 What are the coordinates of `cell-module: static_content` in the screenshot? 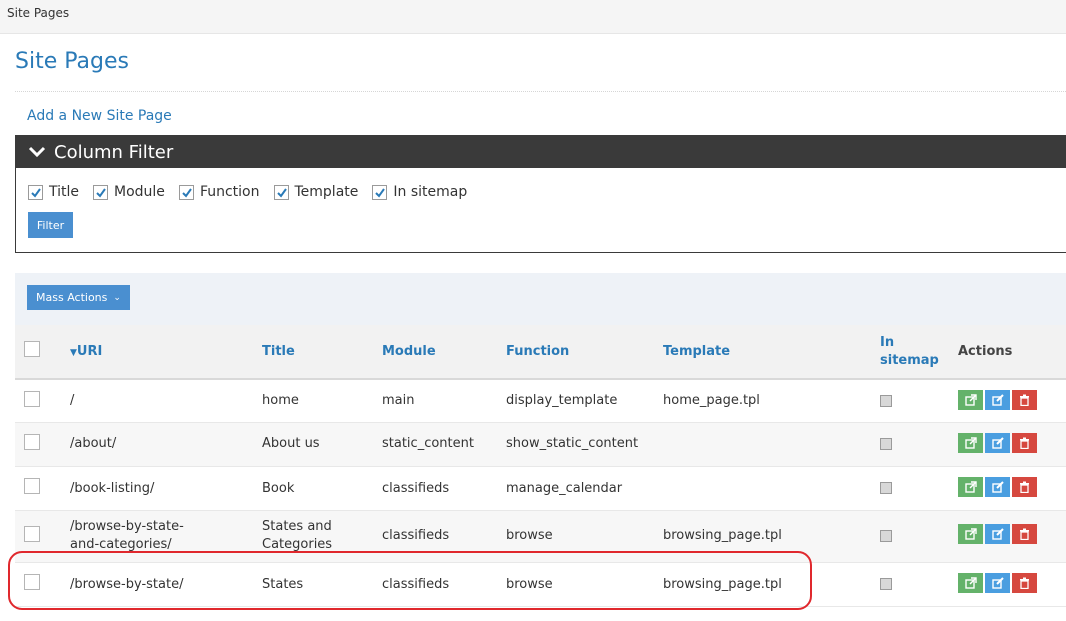 It's located at (428, 443).